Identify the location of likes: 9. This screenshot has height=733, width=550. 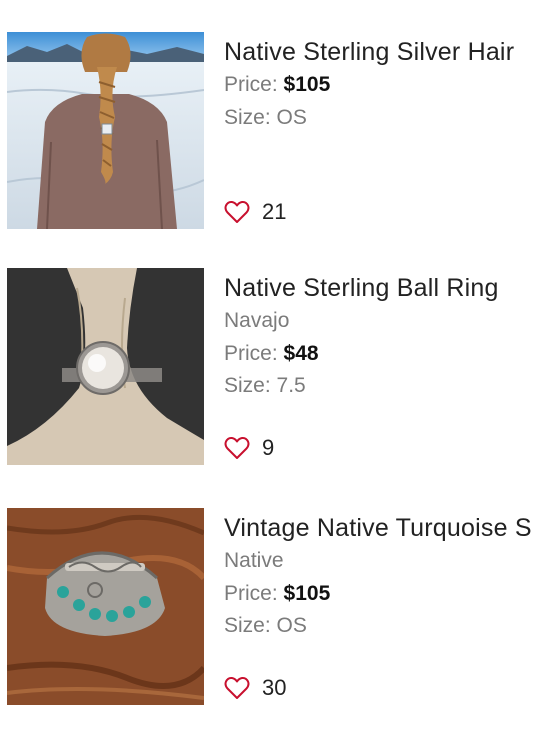
(249, 448).